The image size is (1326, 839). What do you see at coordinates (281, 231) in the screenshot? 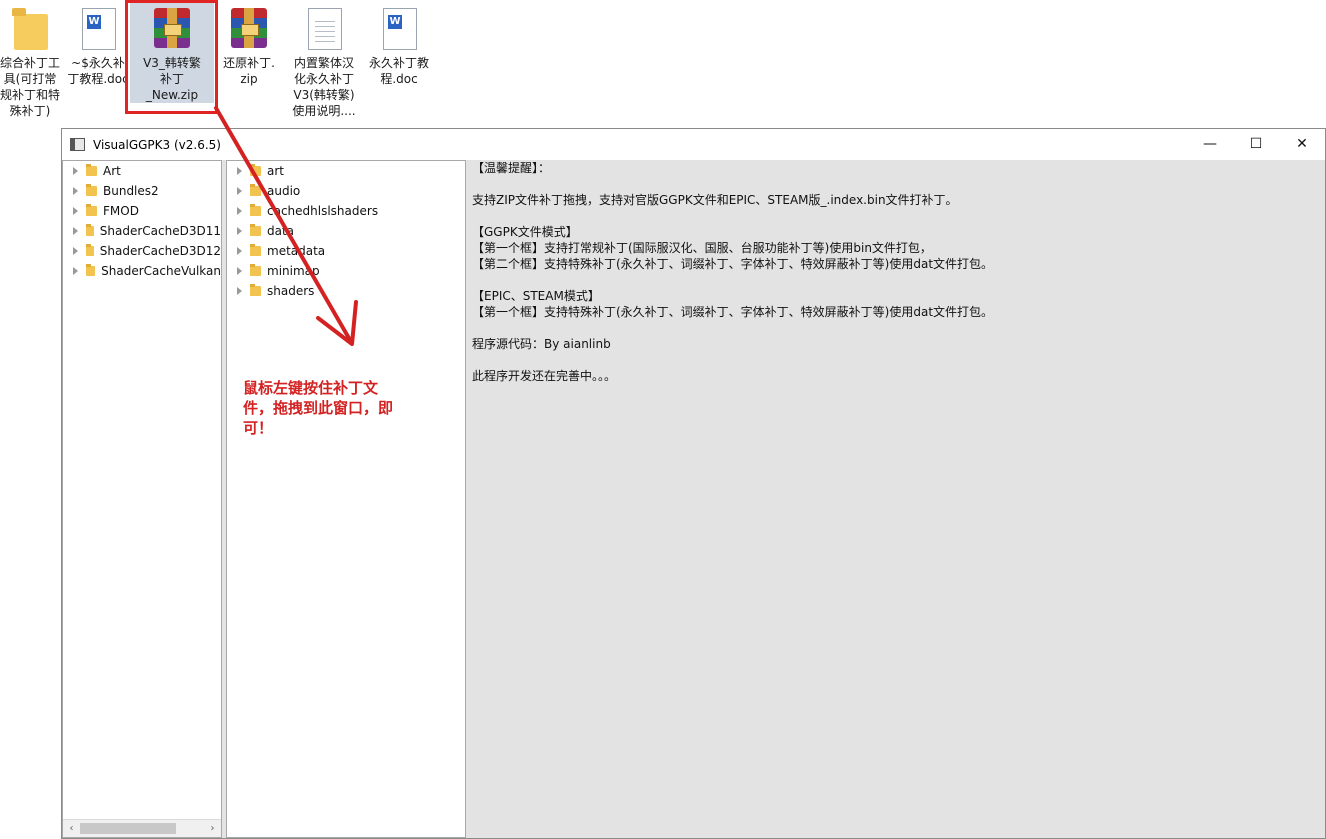
I see `tree-item-label: data` at bounding box center [281, 231].